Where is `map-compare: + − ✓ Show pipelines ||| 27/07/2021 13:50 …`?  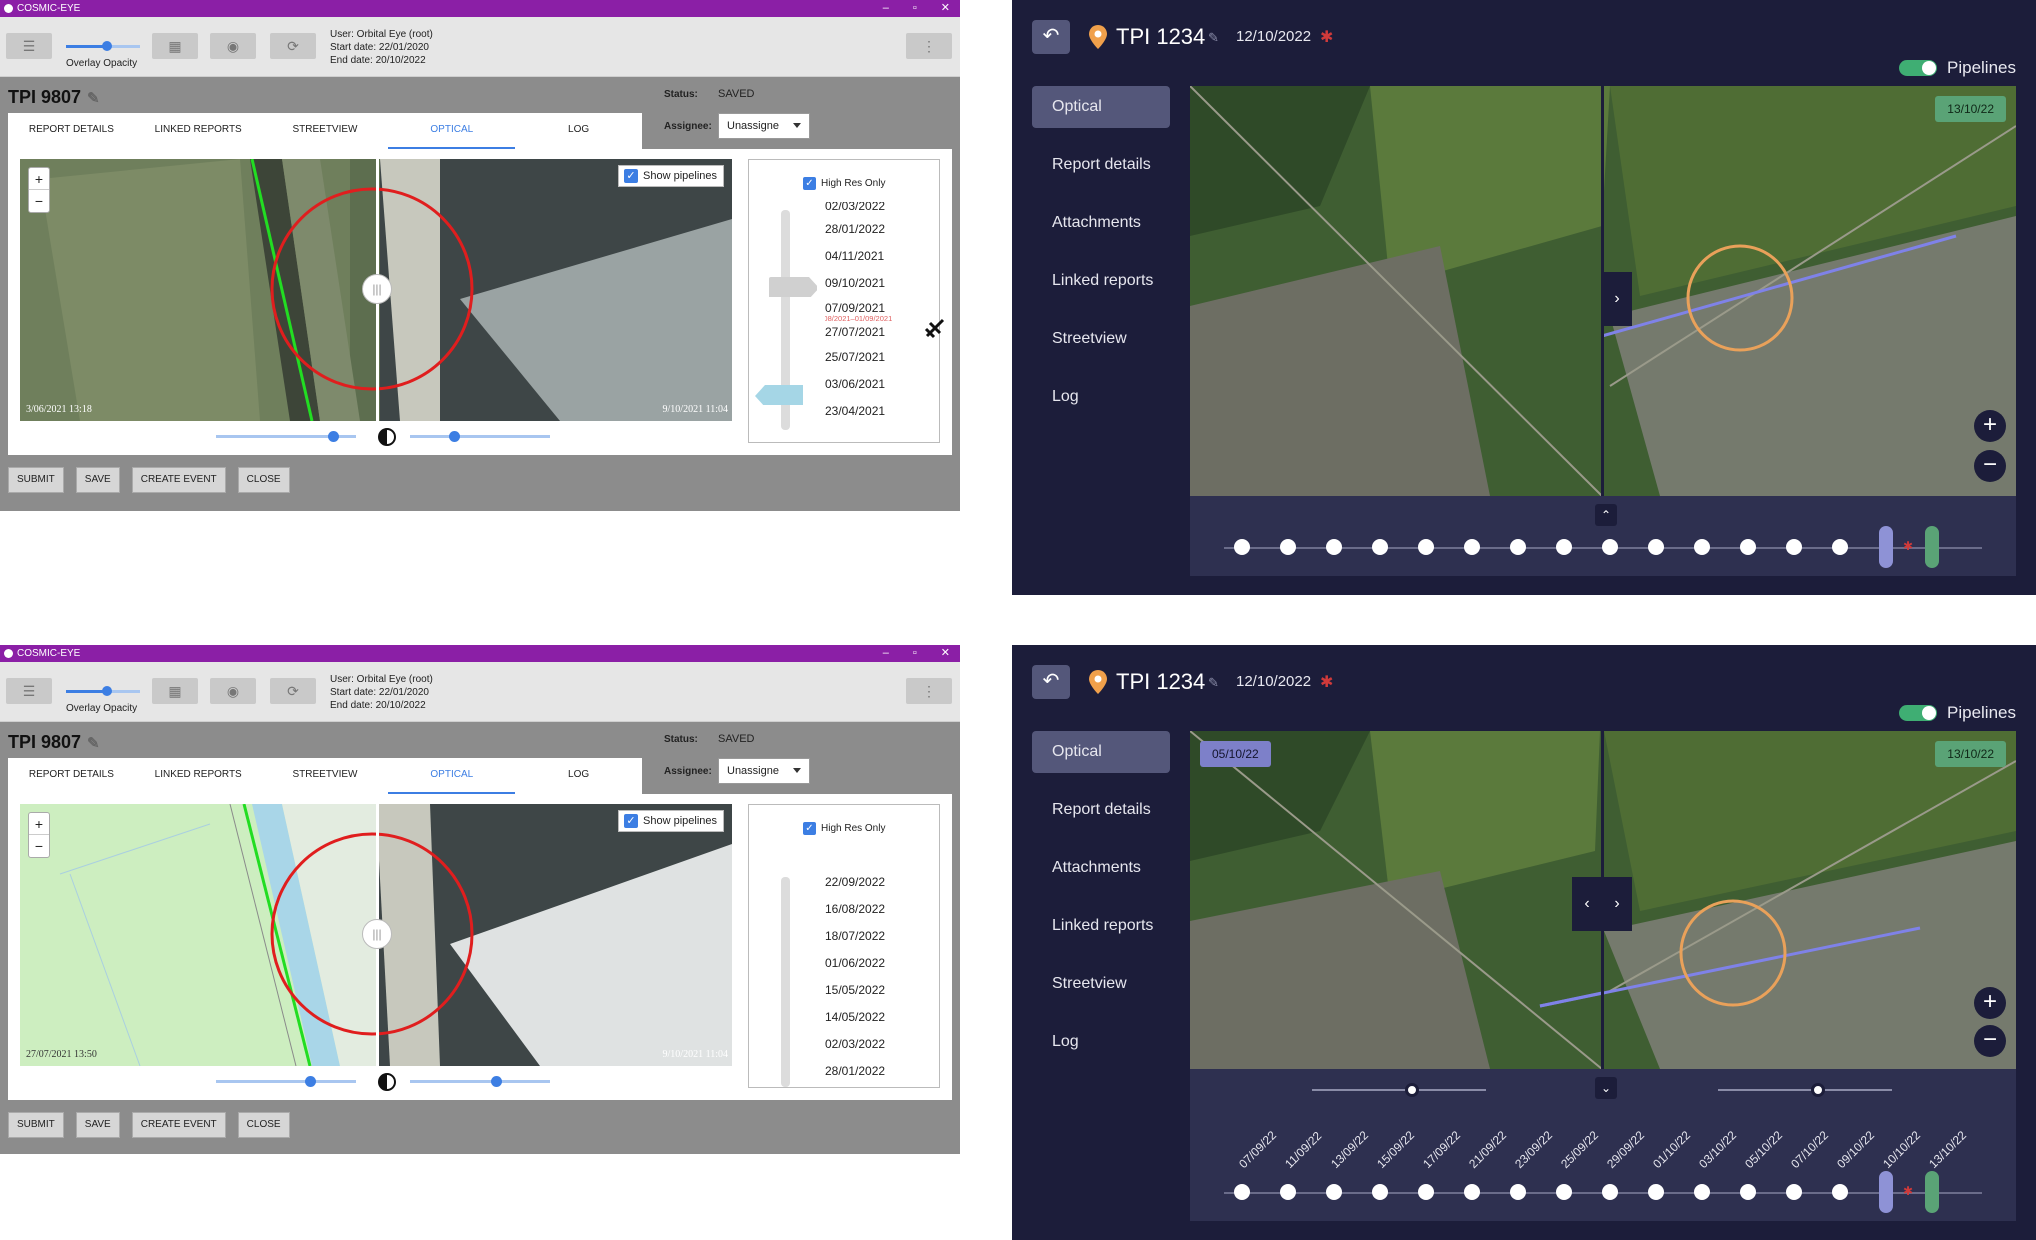
map-compare: + − ✓ Show pipelines ||| 27/07/2021 13:50 … is located at coordinates (376, 935).